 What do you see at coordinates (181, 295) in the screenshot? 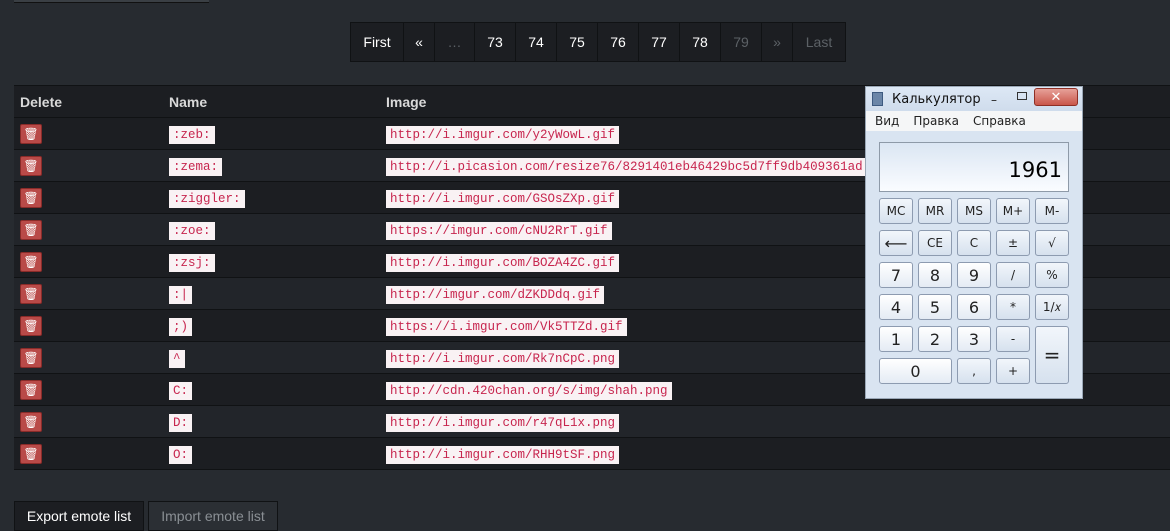
I see `emote-name: :|` at bounding box center [181, 295].